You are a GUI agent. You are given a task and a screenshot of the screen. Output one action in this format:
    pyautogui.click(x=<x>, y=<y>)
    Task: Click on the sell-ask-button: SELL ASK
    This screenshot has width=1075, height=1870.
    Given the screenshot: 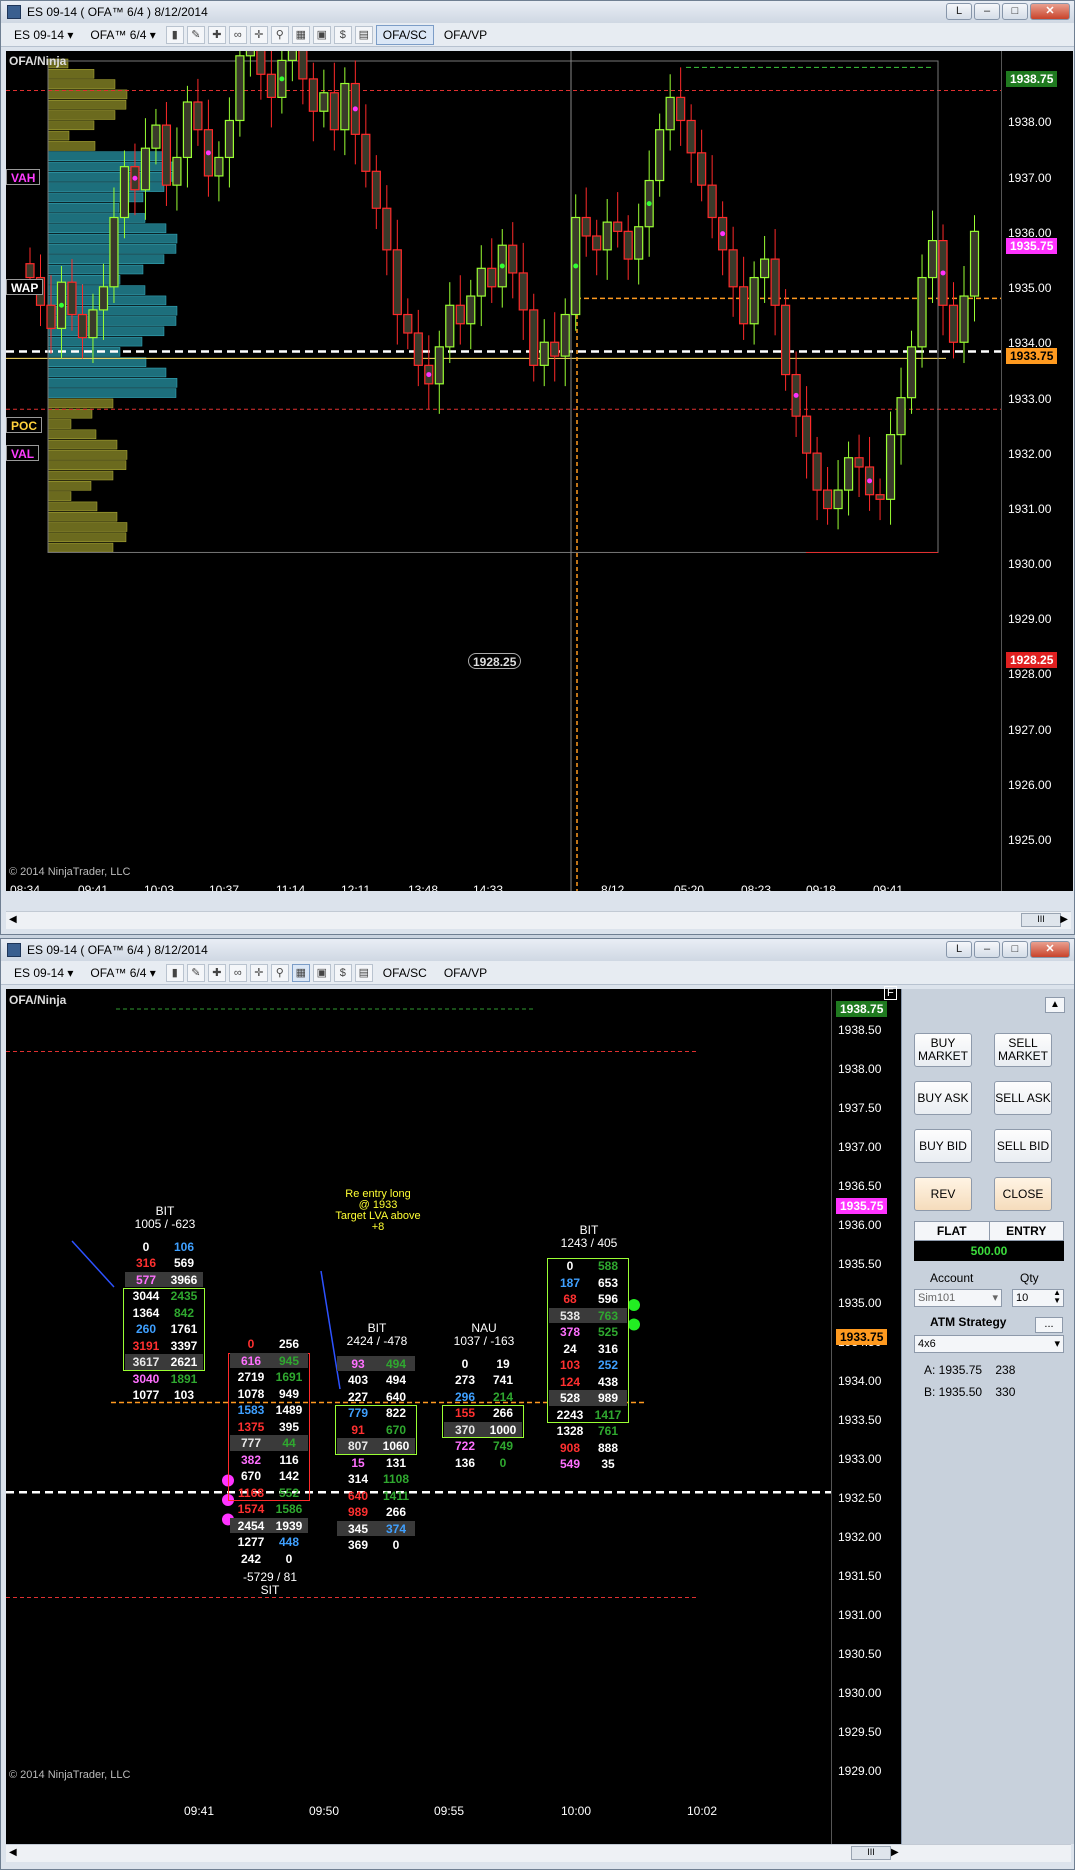 What is the action you would take?
    pyautogui.click(x=1023, y=1098)
    